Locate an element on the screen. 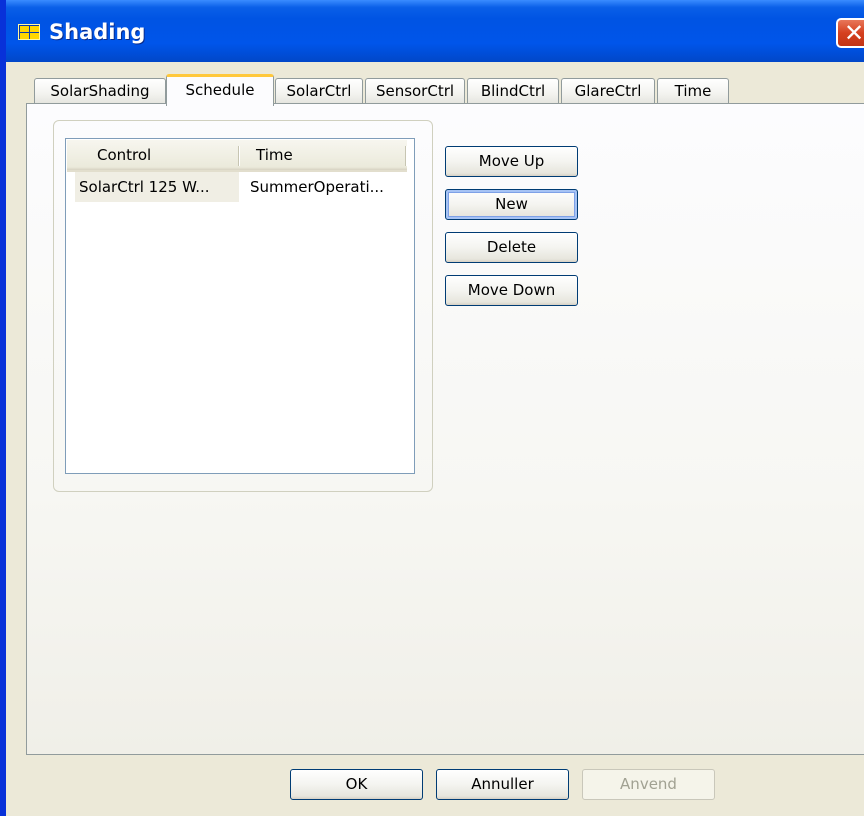  tab-label: Schedule is located at coordinates (220, 90).